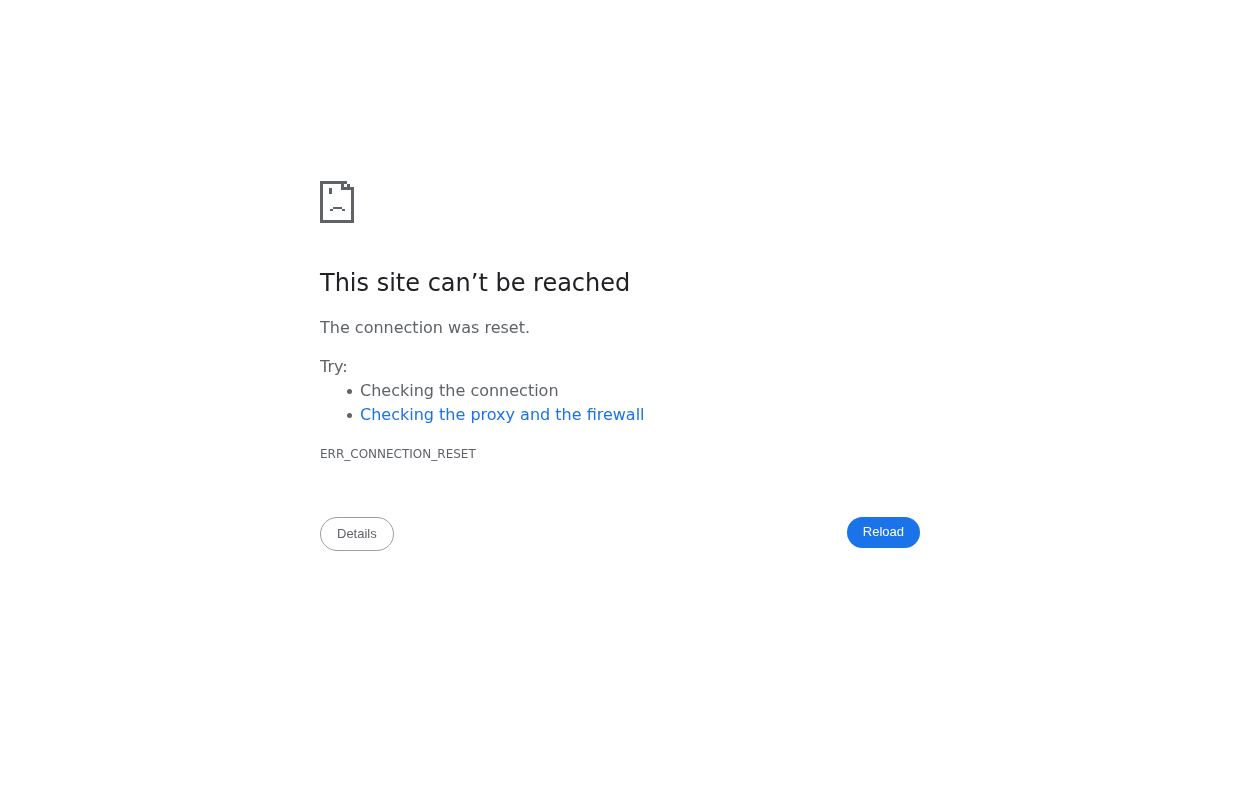 The width and height of the screenshot is (1240, 800). Describe the element at coordinates (883, 532) in the screenshot. I see `reload-button: Reload` at that location.